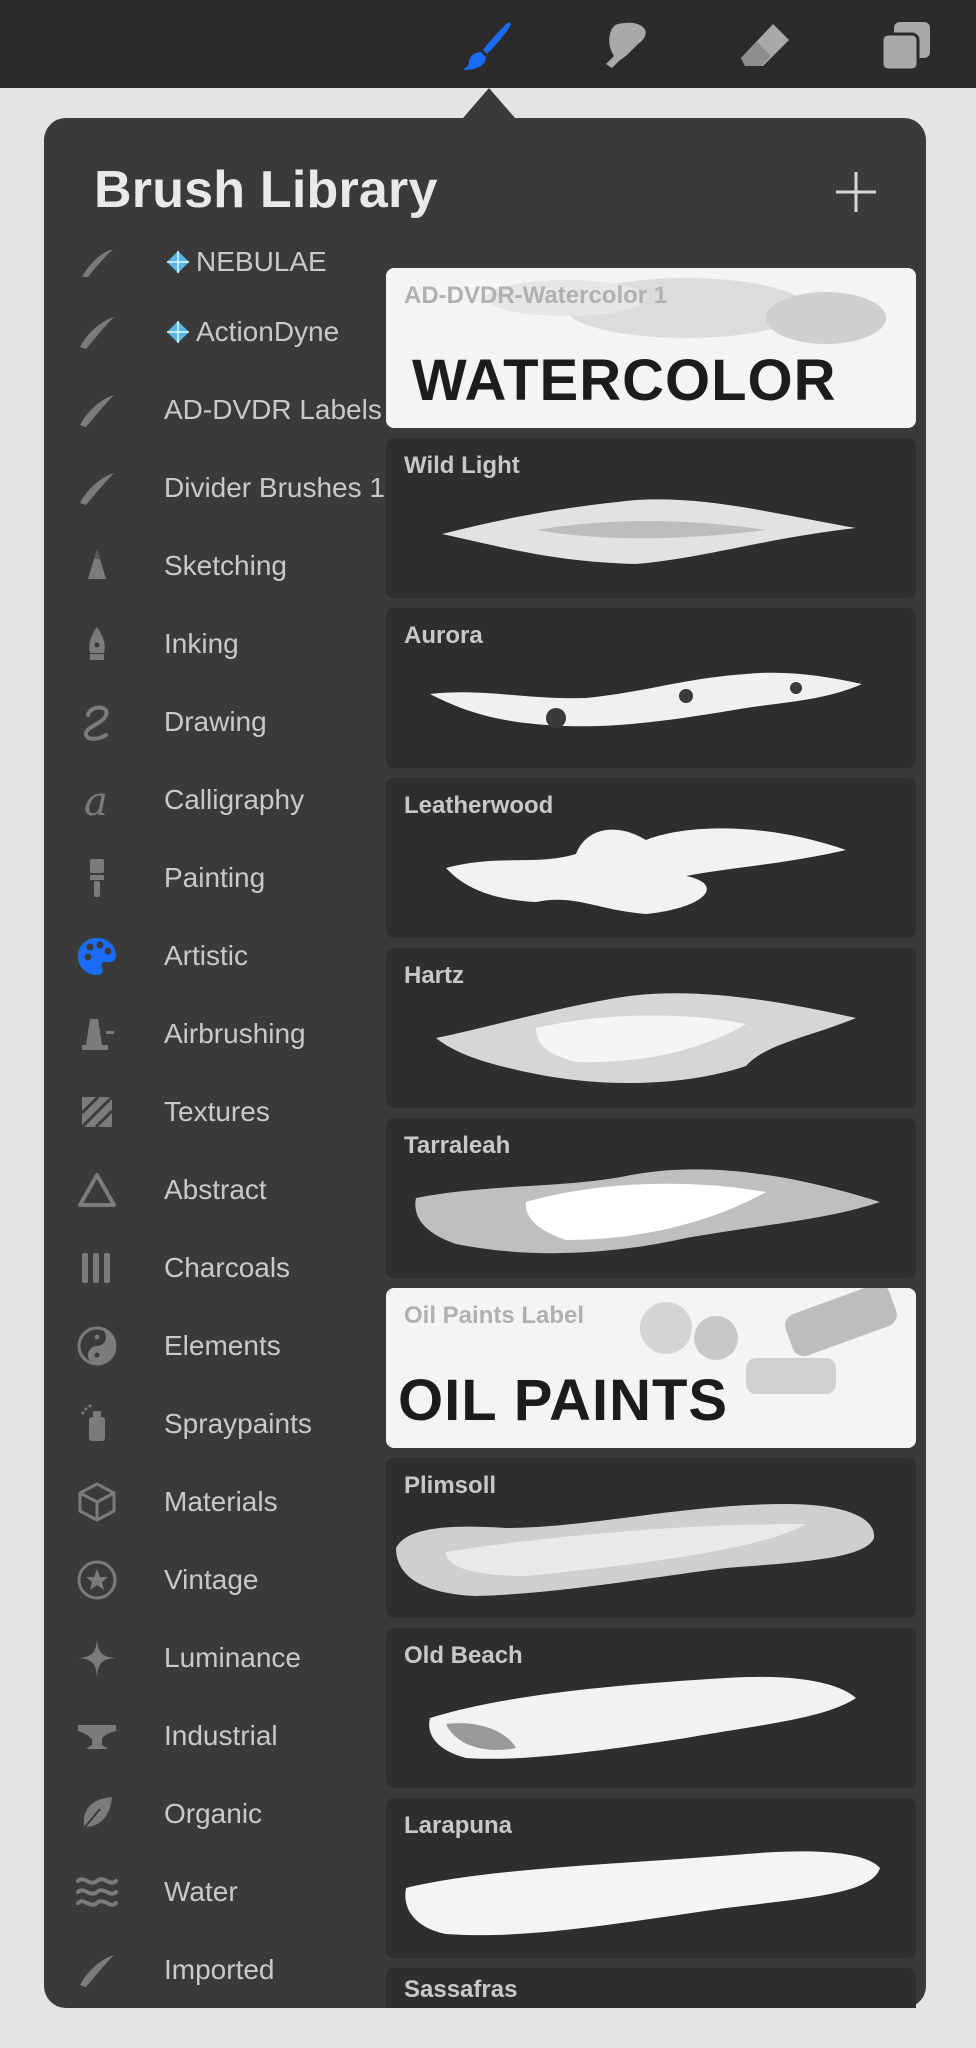 The height and width of the screenshot is (2048, 976). I want to click on calligraphy-a-icon: a, so click(97, 800).